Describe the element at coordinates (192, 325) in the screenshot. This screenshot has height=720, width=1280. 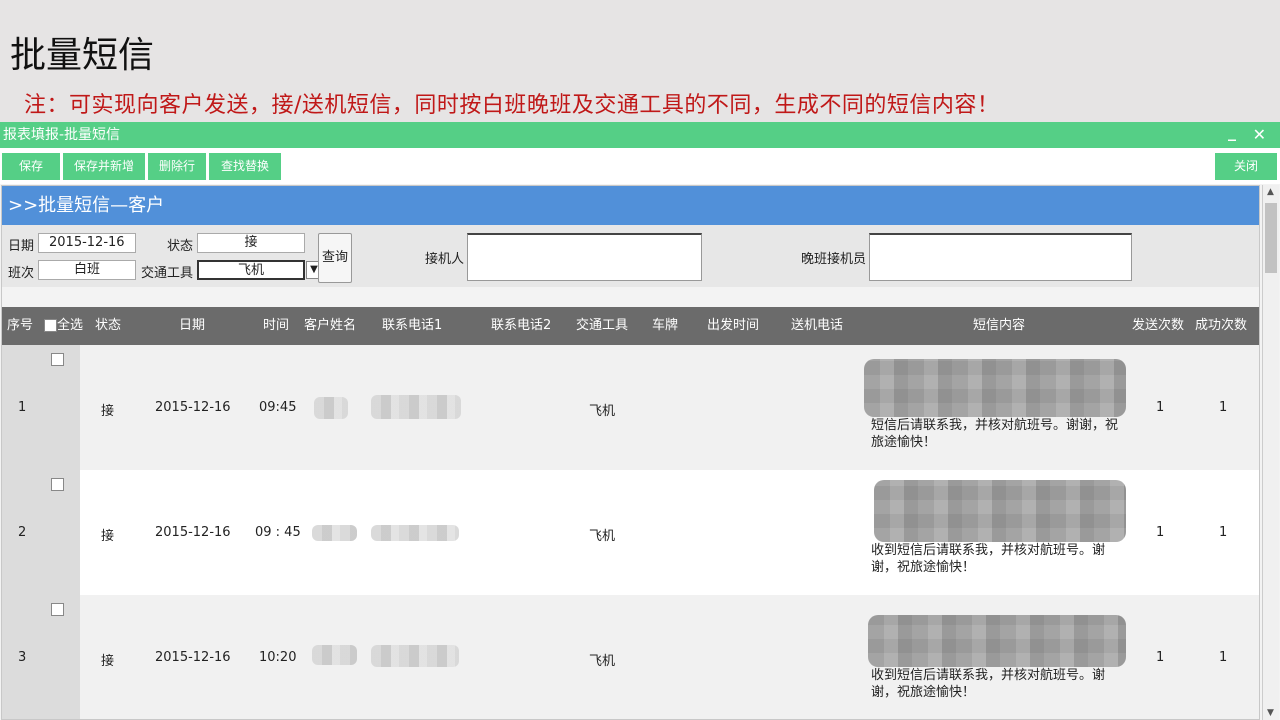
I see `col-date: 日期` at that location.